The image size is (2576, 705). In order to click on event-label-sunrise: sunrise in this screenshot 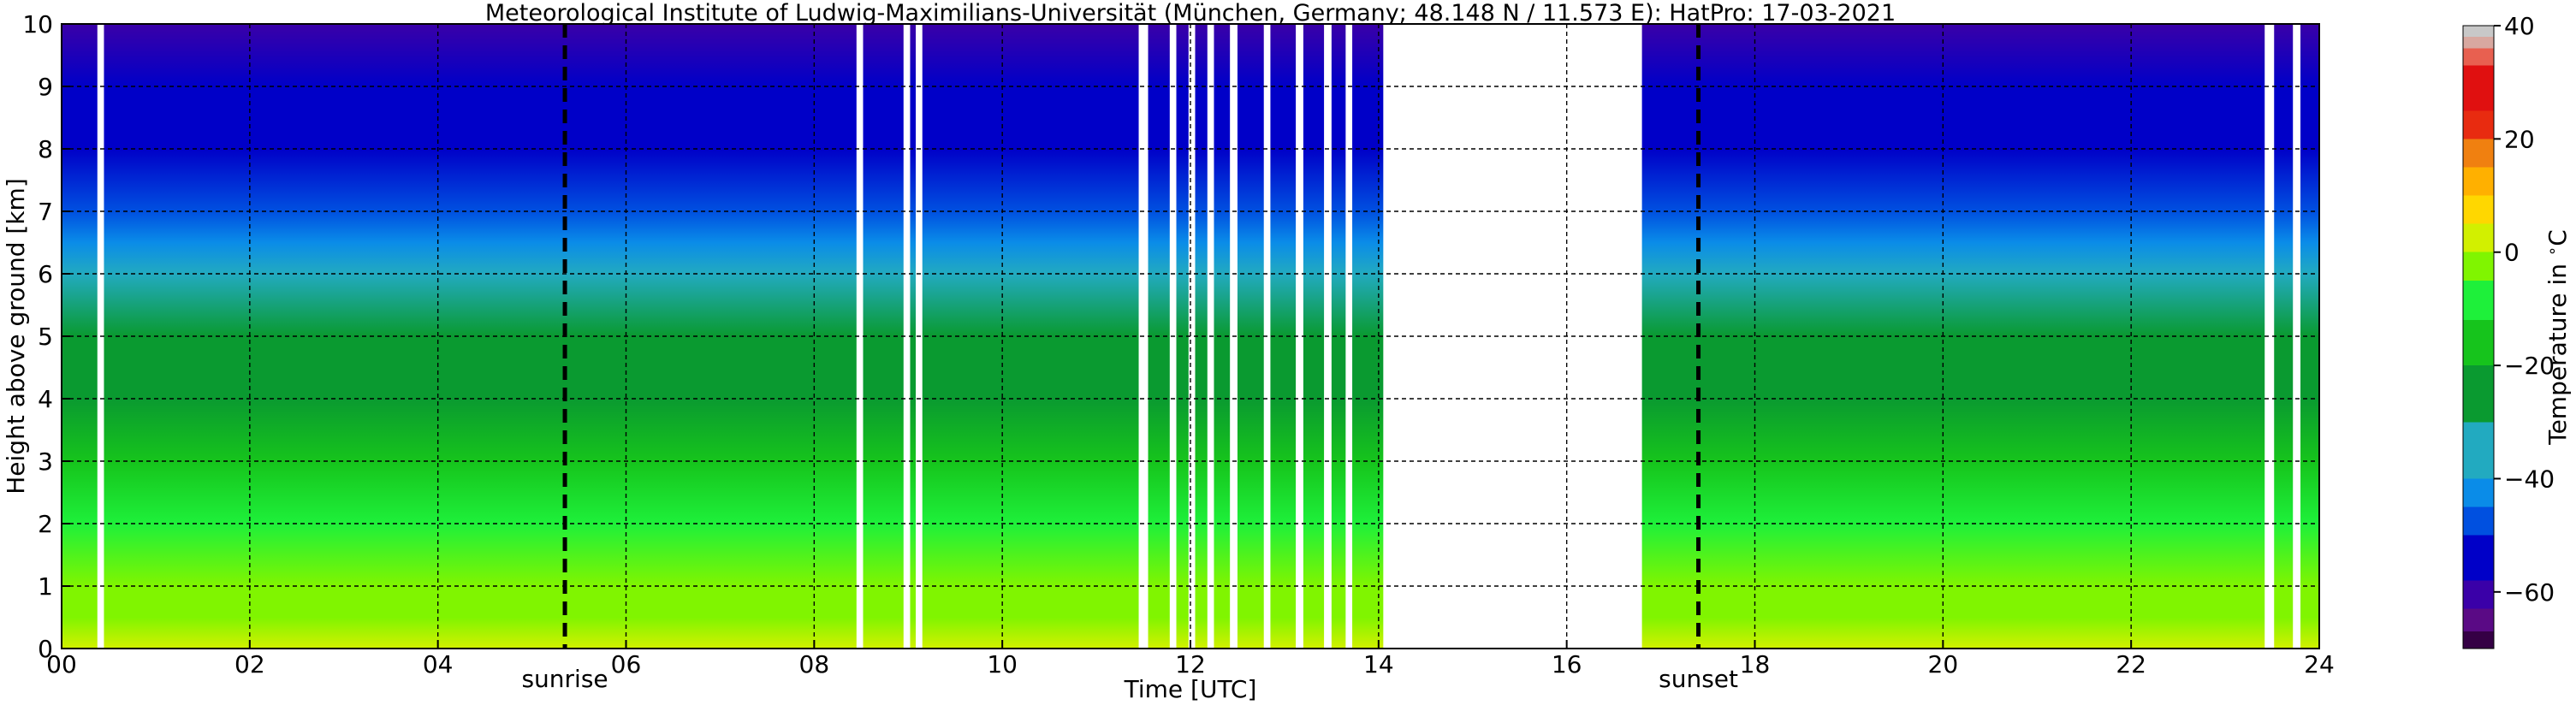, I will do `click(564, 679)`.